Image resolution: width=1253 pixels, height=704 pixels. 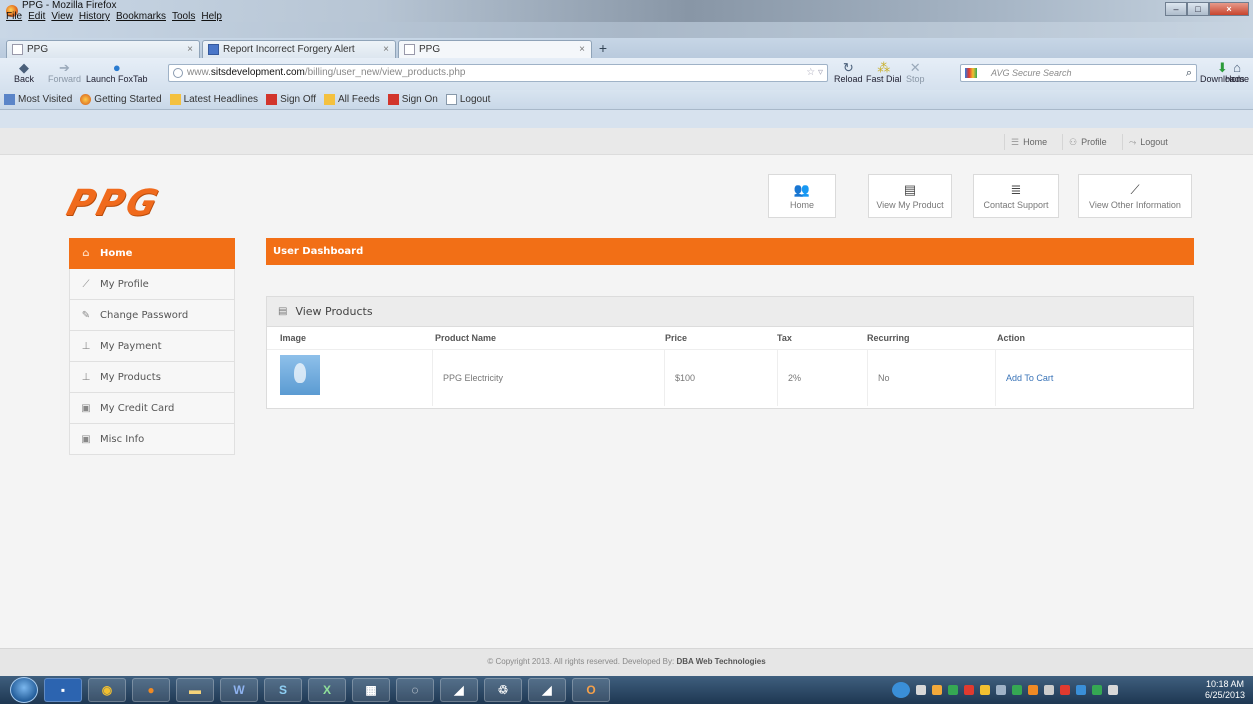 What do you see at coordinates (1237, 67) in the screenshot?
I see `home-icon: ⌂` at bounding box center [1237, 67].